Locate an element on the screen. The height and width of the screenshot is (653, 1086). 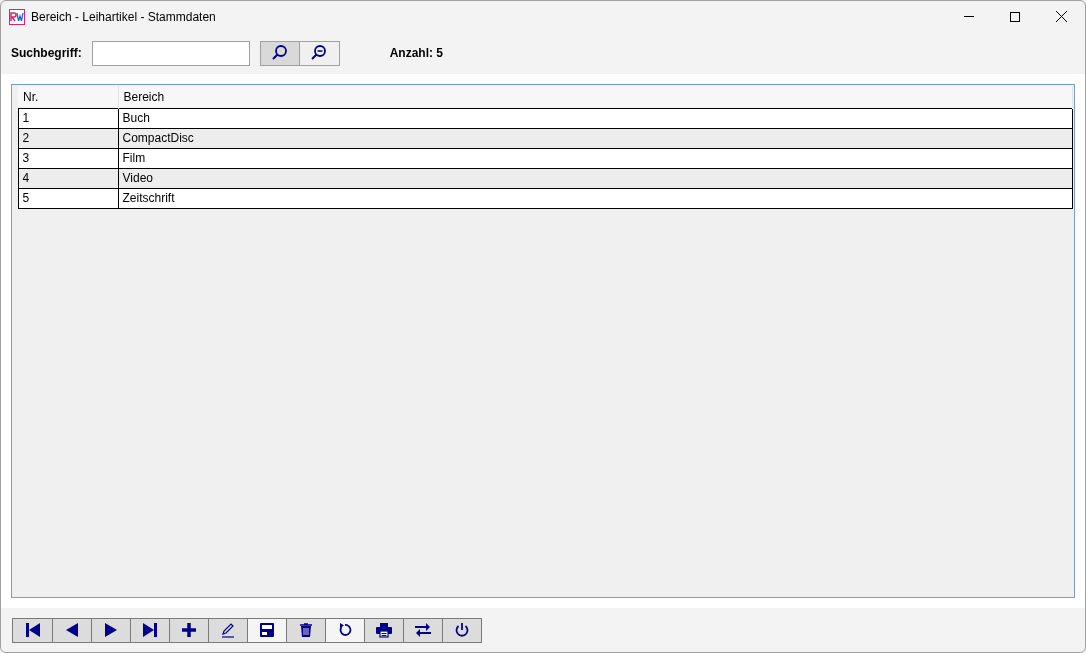
swap-arrows-icon is located at coordinates (423, 630).